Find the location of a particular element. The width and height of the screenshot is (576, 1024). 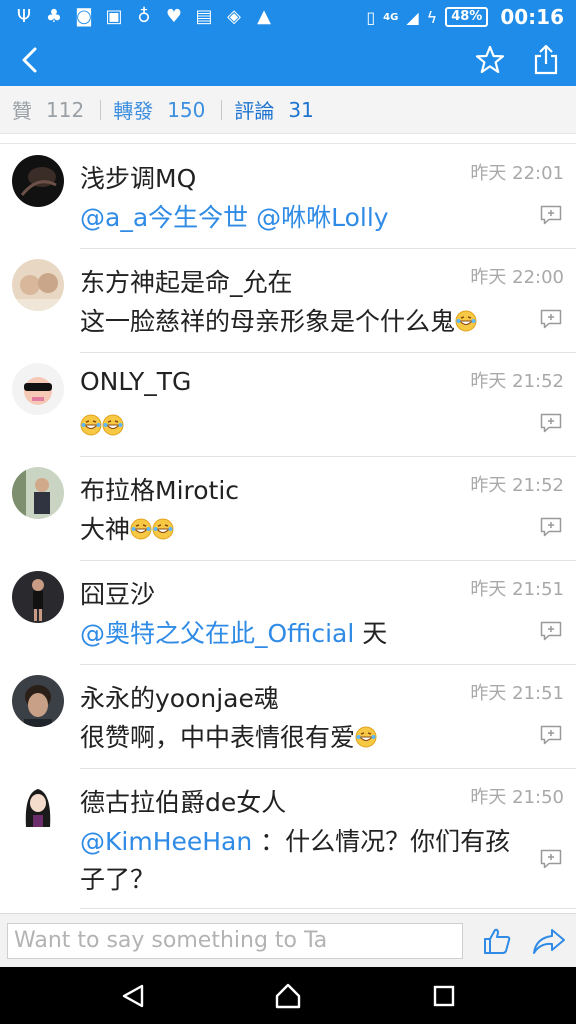

comment-text: @KimHeeHan ：什么情况？你们有孩子了？ is located at coordinates (300, 861).